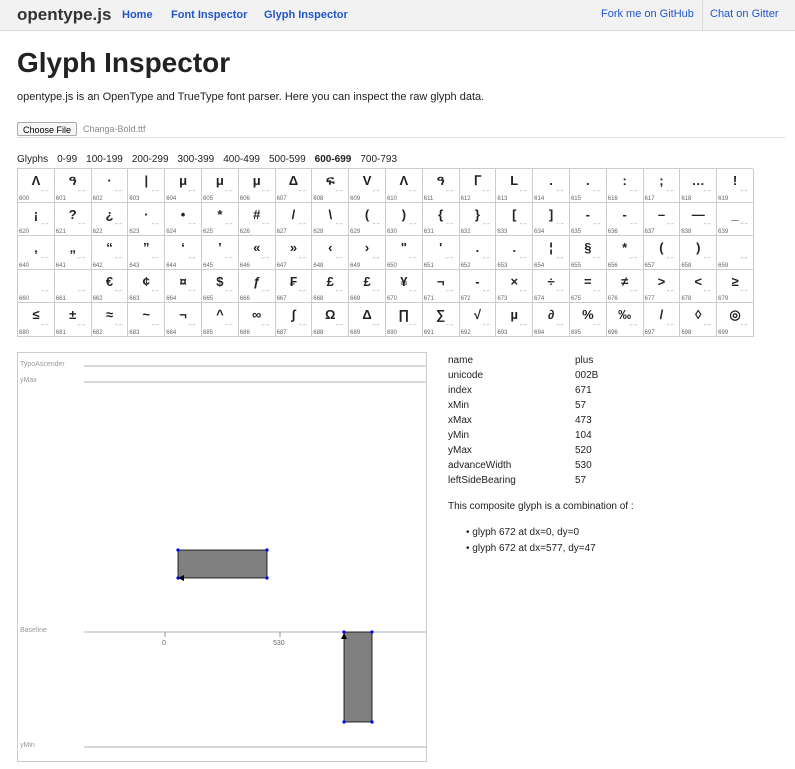  I want to click on glyph-cell: ≥ ⌐ ⌐ 679, so click(735, 286).